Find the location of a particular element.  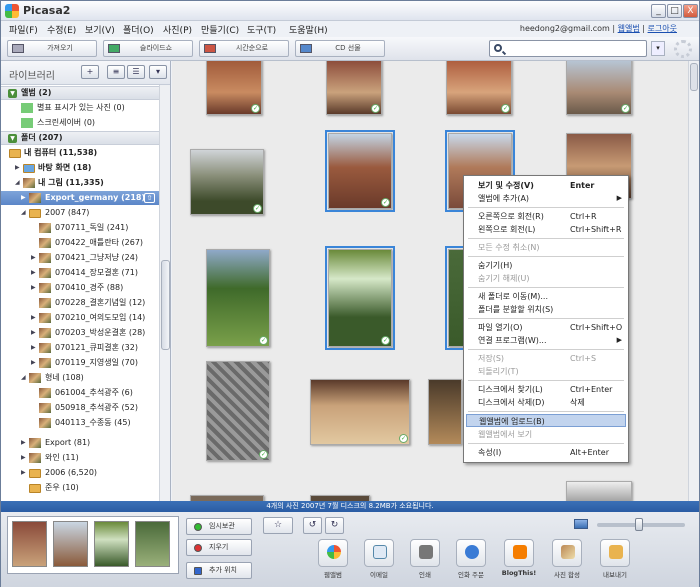

slideshow-button: 슬라이드쇼 is located at coordinates (148, 48).